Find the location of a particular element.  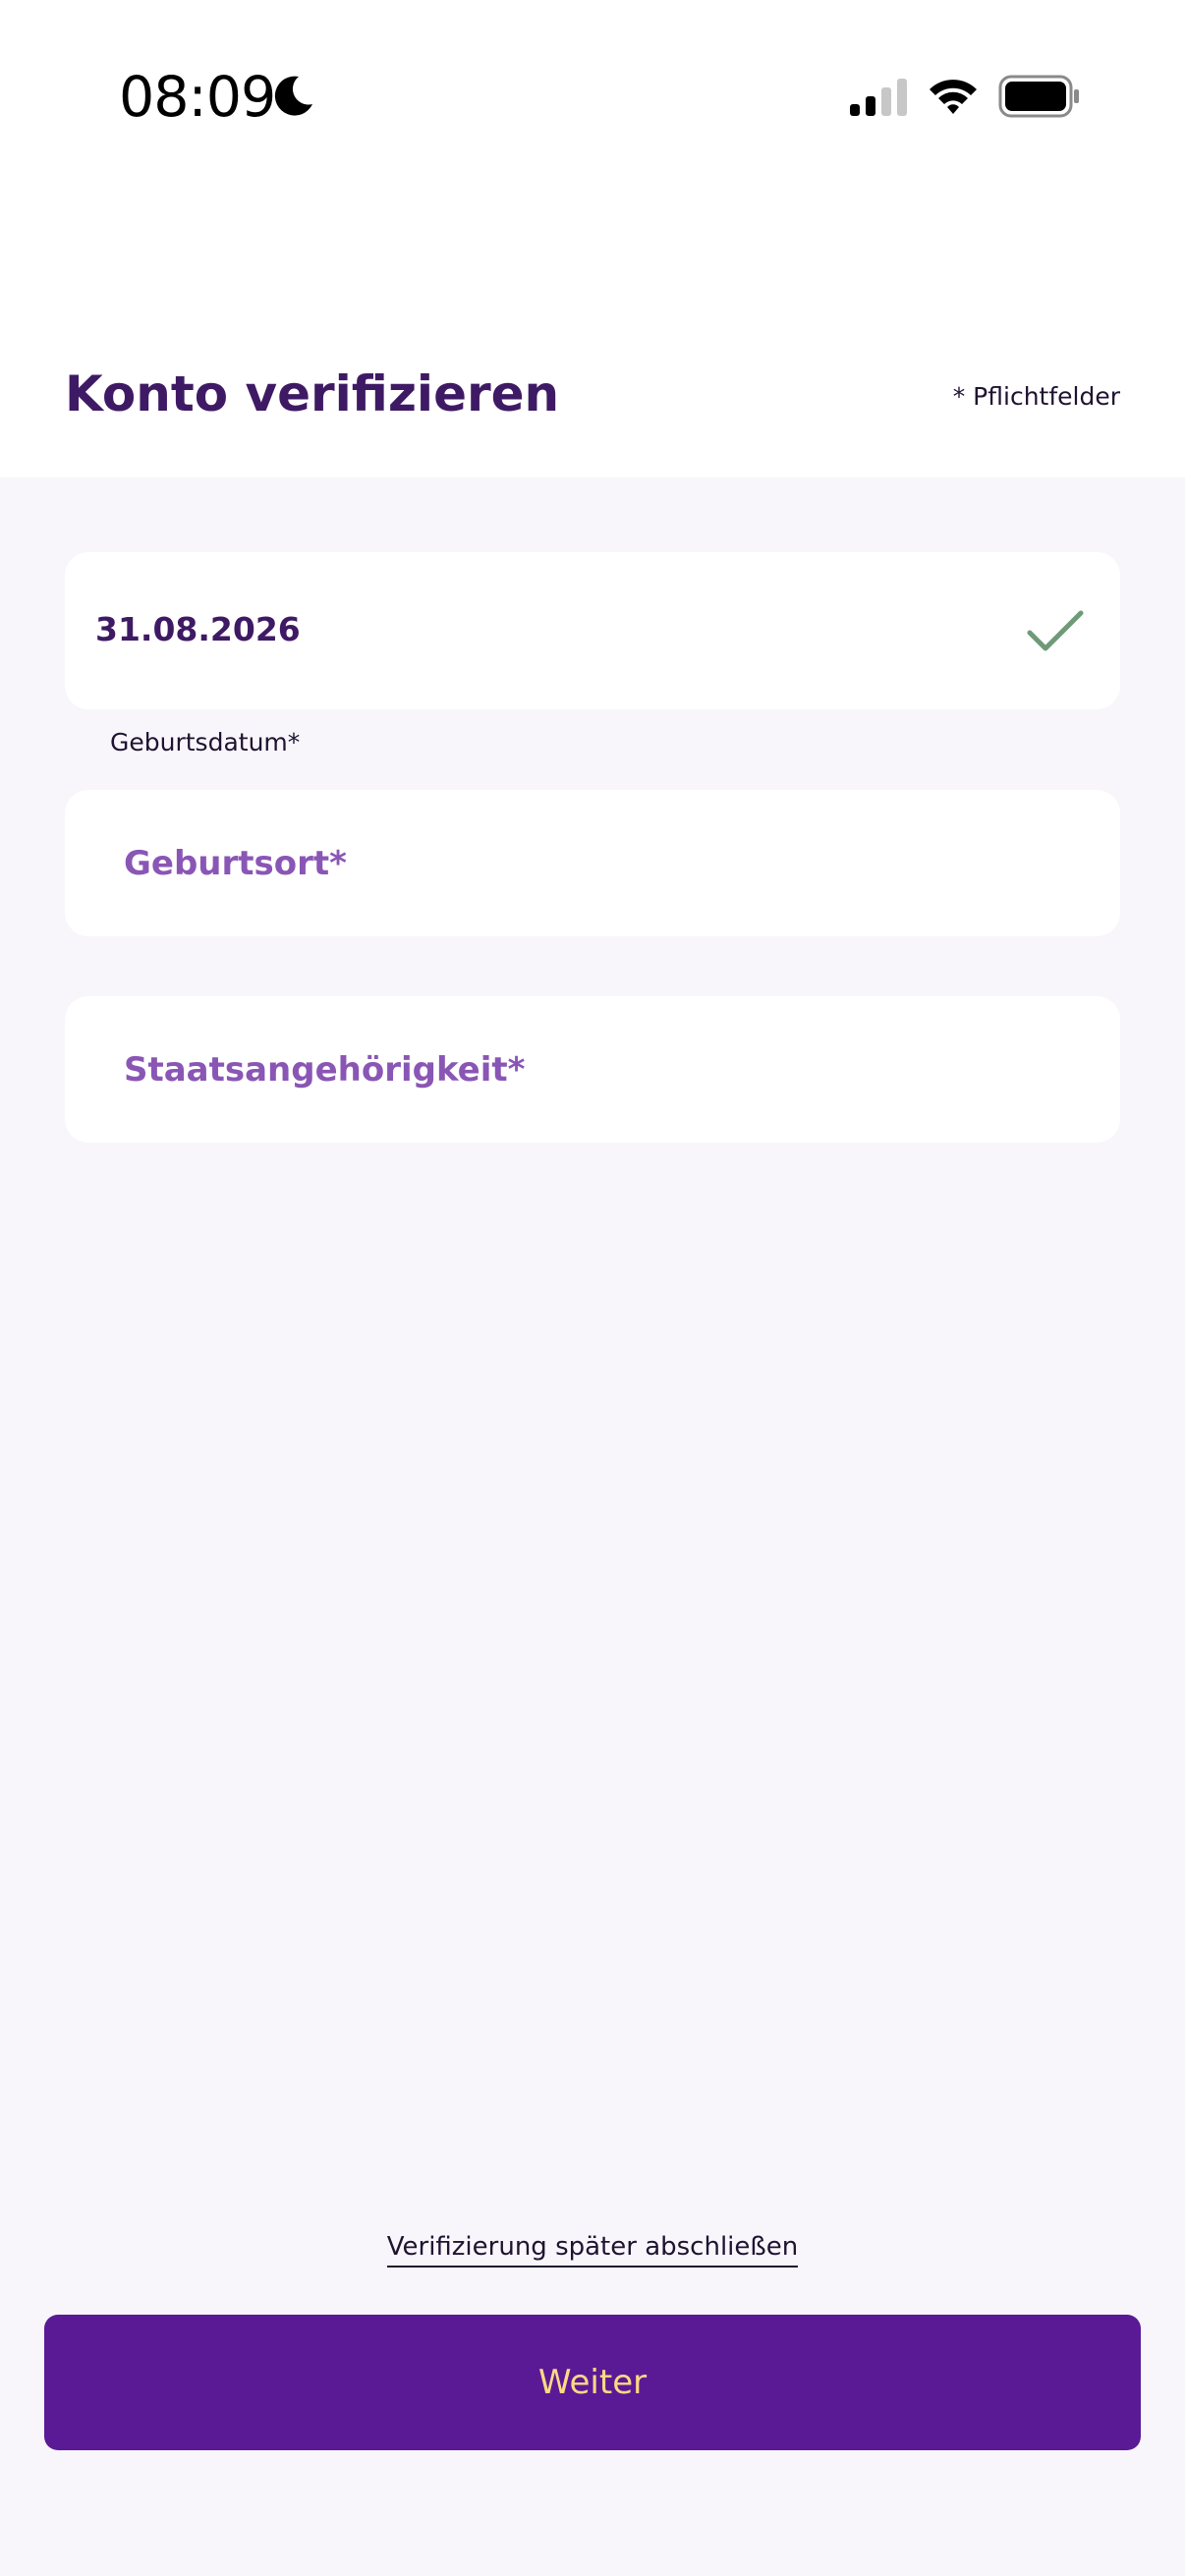

status-time: 08:09 is located at coordinates (198, 97).